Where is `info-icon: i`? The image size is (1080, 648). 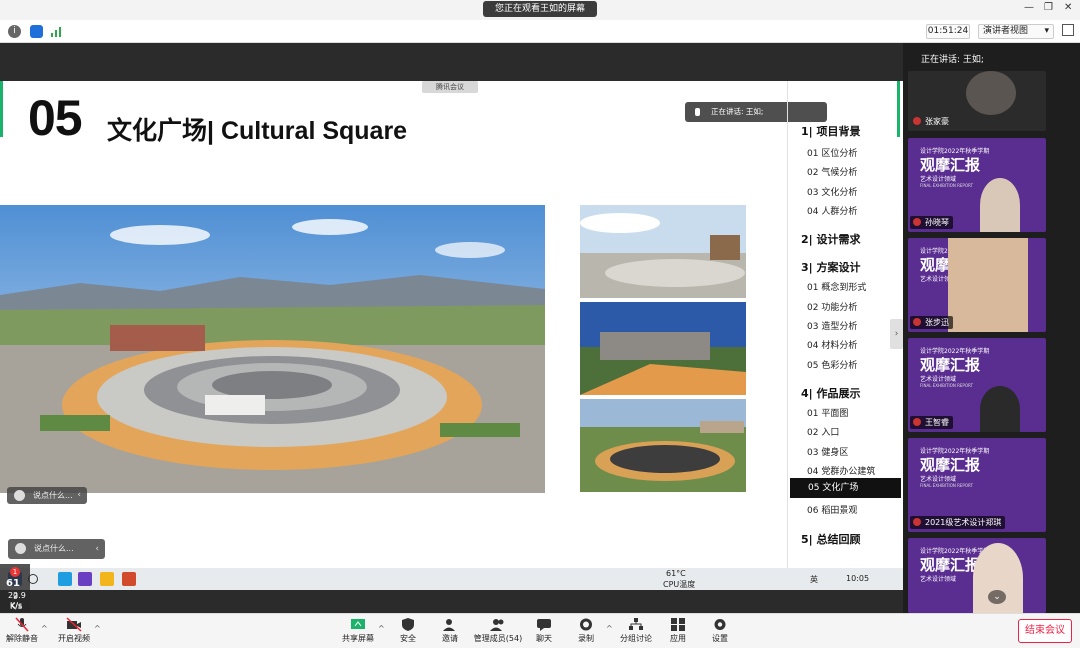 info-icon: i is located at coordinates (14, 31).